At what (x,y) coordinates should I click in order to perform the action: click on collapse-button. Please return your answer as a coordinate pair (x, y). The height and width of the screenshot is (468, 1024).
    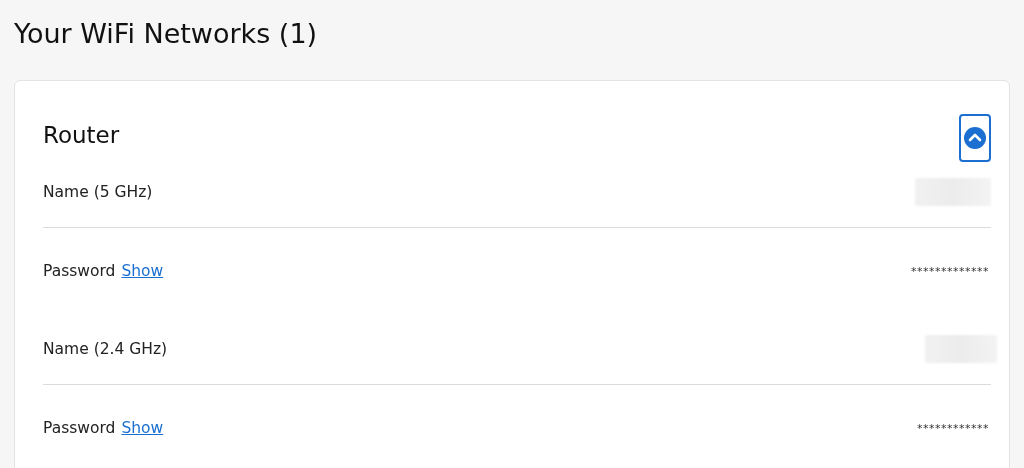
    Looking at the image, I should click on (975, 138).